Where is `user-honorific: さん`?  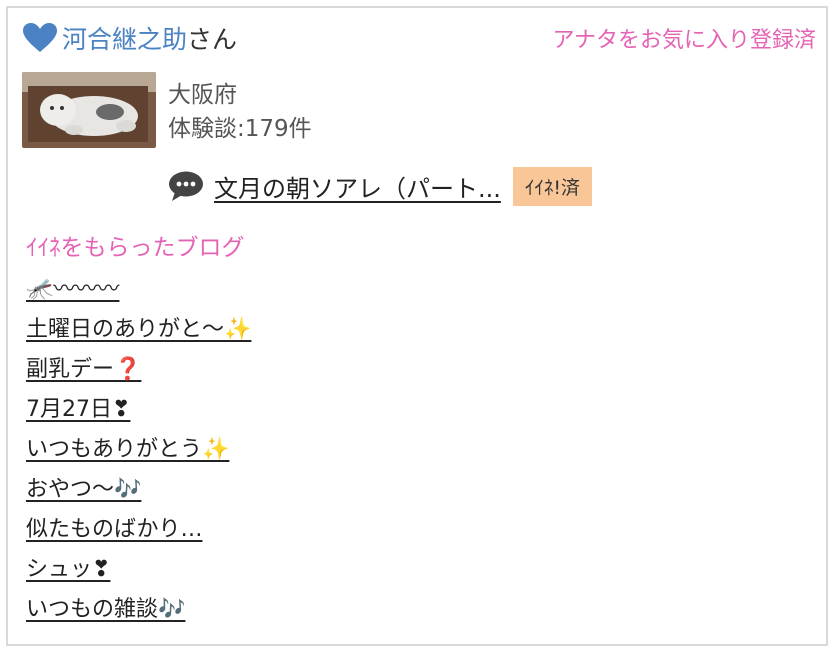
user-honorific: さん is located at coordinates (212, 39).